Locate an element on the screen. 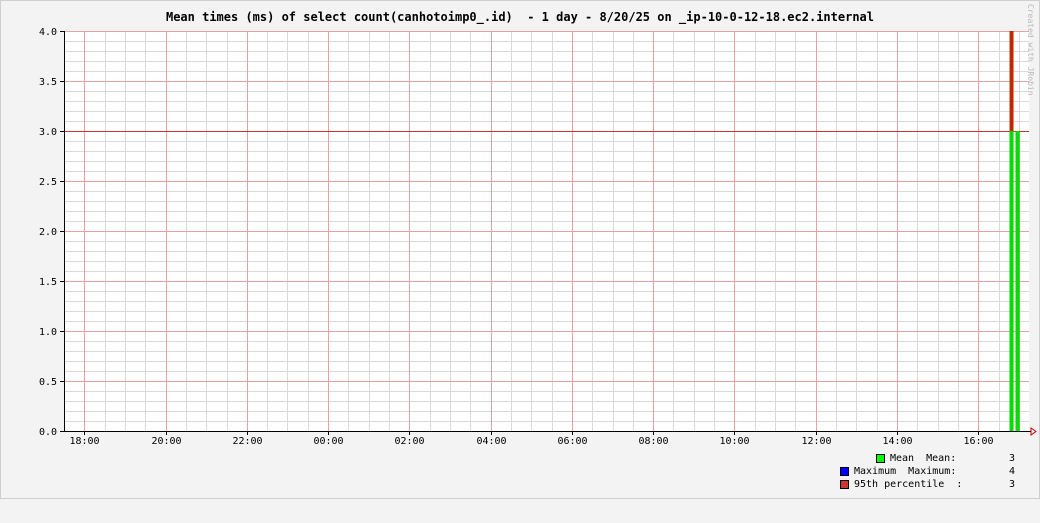  x-tick-label: 00:00 is located at coordinates (328, 441).